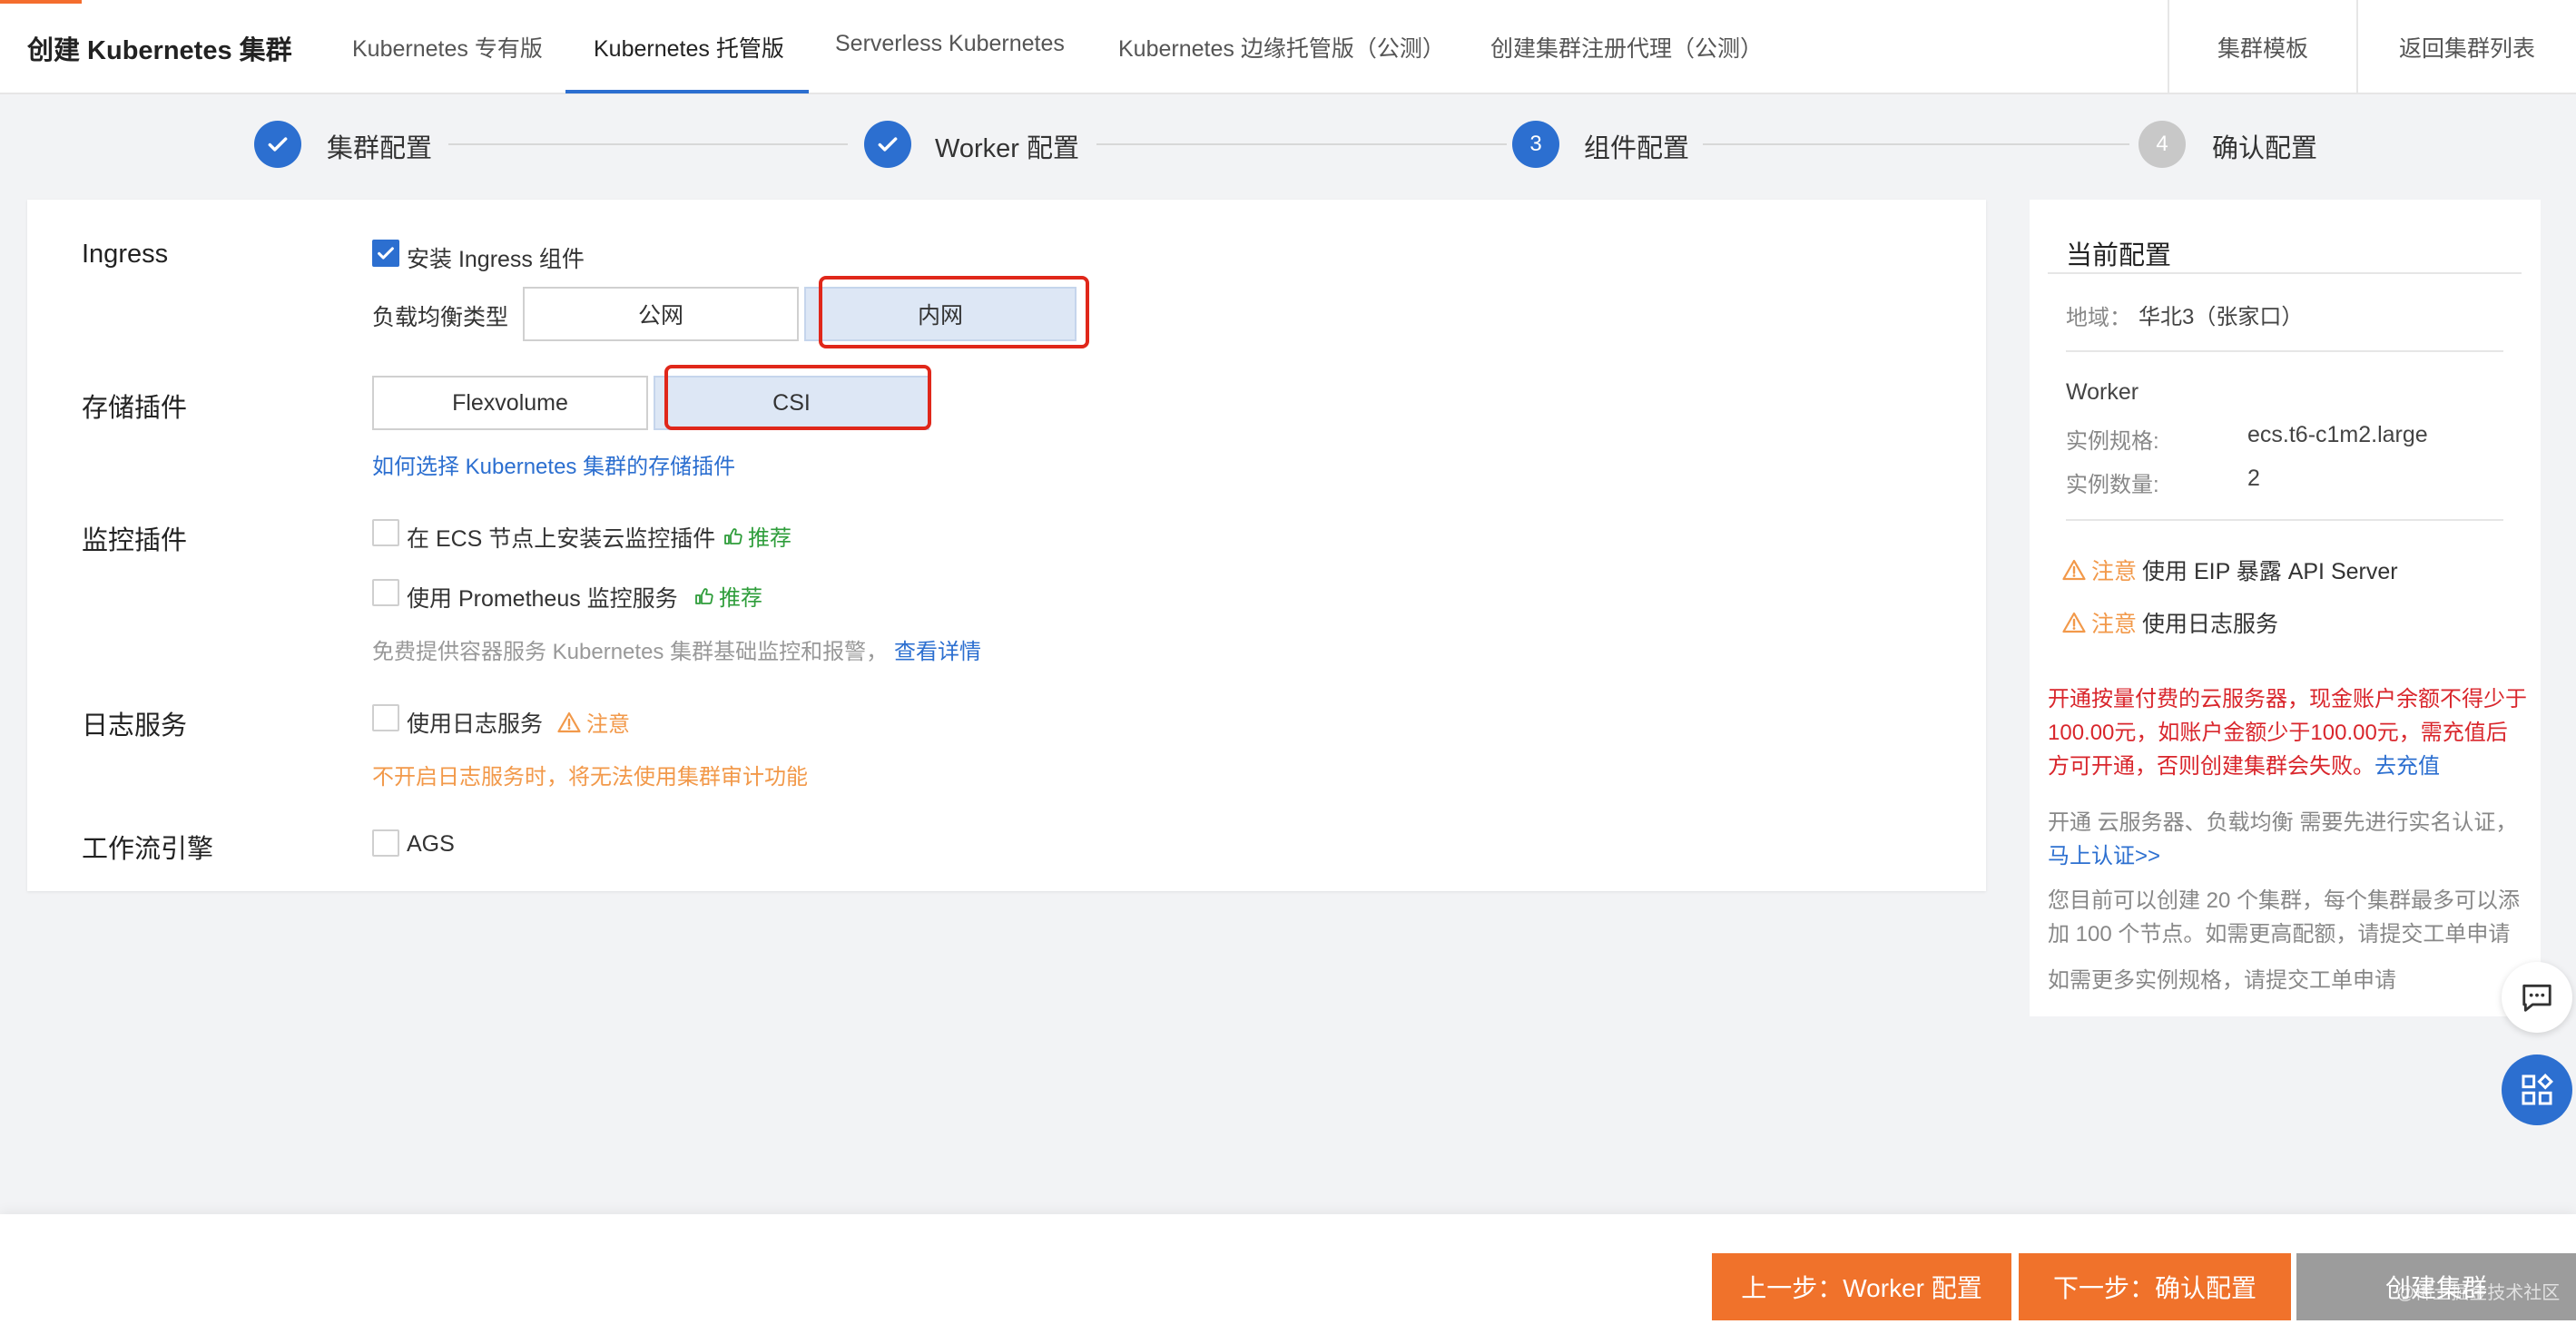 The height and width of the screenshot is (1334, 2576). What do you see at coordinates (135, 726) in the screenshot?
I see `log-section-label: 日志服务` at bounding box center [135, 726].